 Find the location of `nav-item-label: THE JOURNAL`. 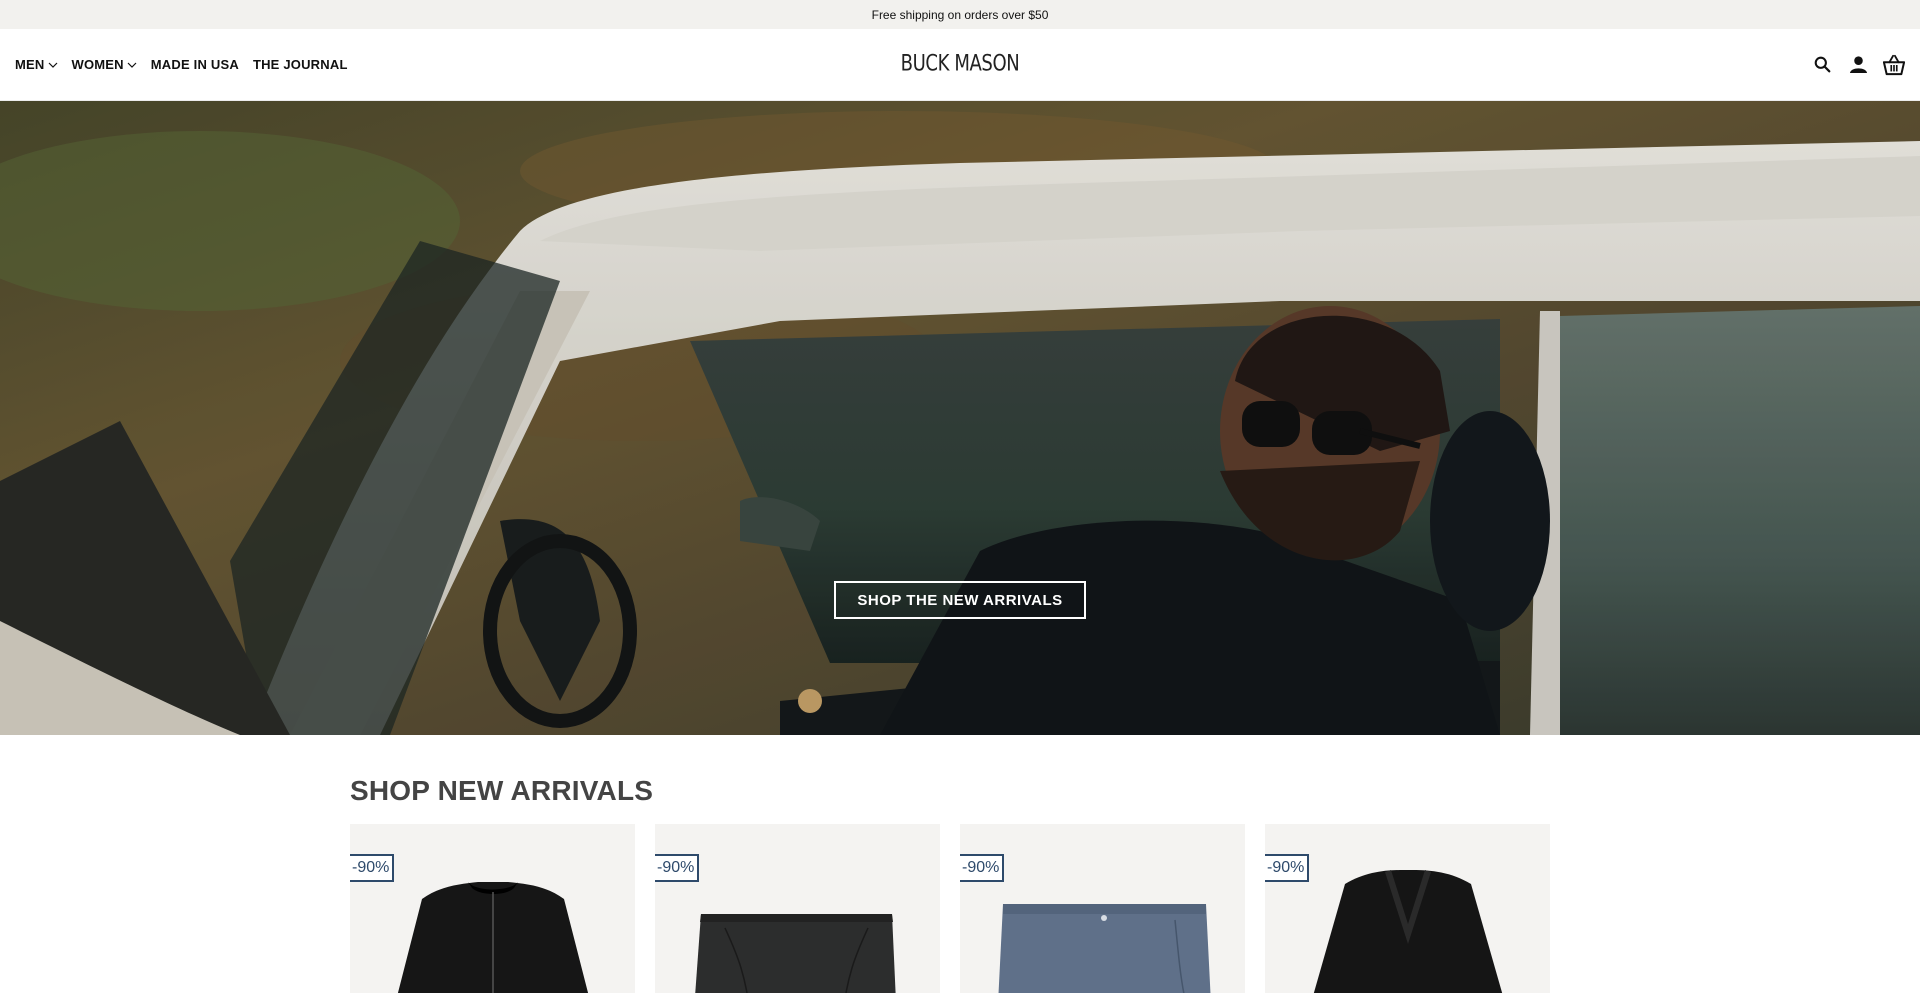

nav-item-label: THE JOURNAL is located at coordinates (300, 64).